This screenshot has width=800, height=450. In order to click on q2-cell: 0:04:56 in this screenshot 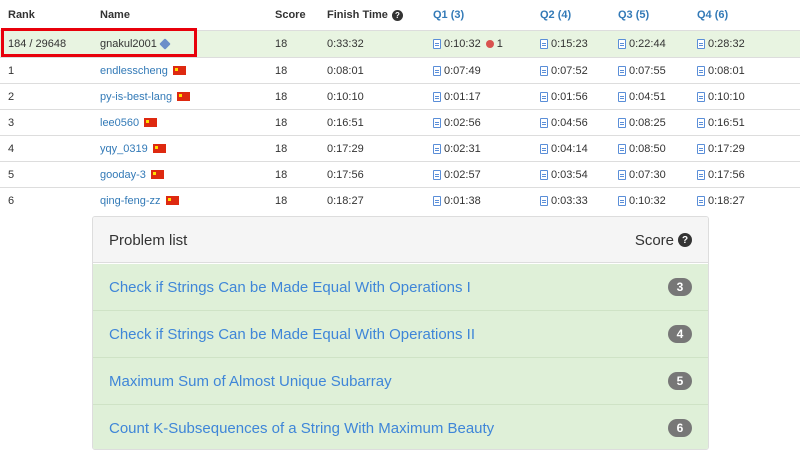, I will do `click(564, 122)`.